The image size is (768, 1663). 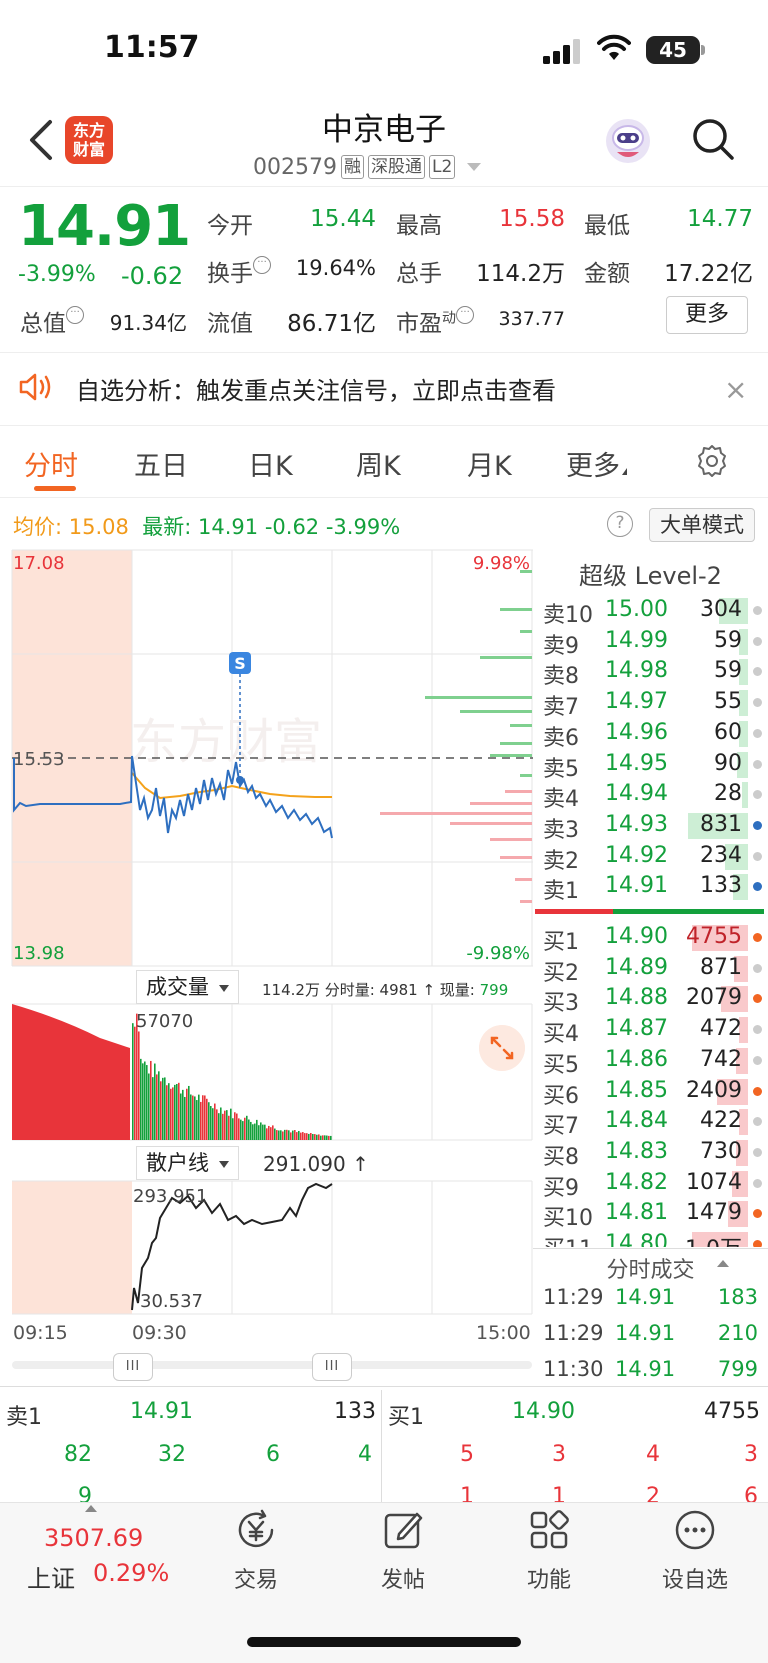 What do you see at coordinates (650, 1153) in the screenshot?
I see `bid-row: 买8 14.83 730` at bounding box center [650, 1153].